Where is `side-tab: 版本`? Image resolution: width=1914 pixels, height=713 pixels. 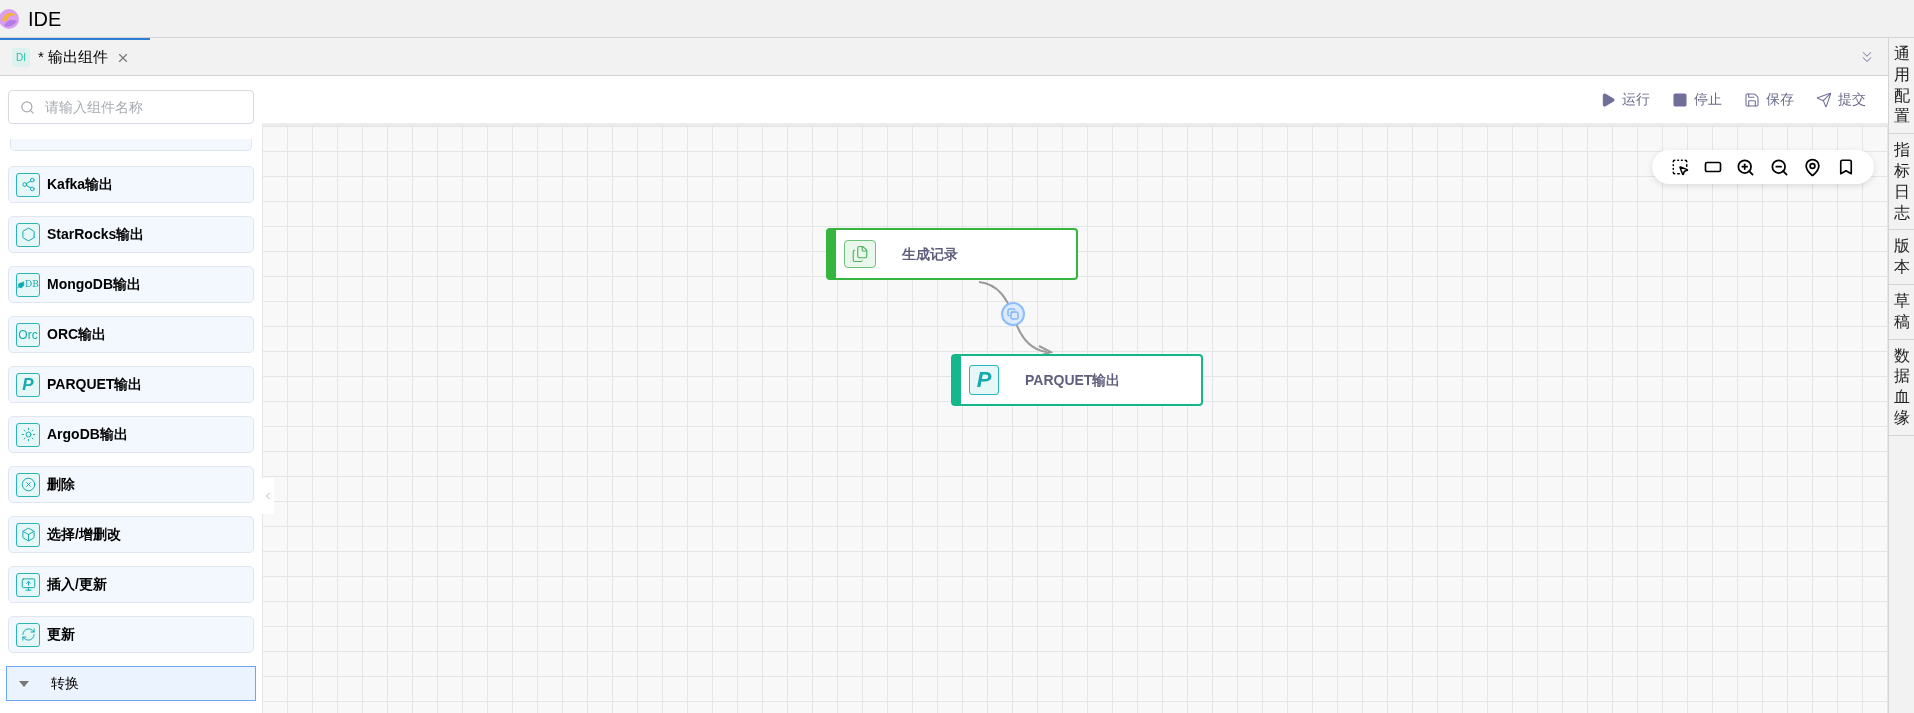
side-tab: 版本 is located at coordinates (1901, 257).